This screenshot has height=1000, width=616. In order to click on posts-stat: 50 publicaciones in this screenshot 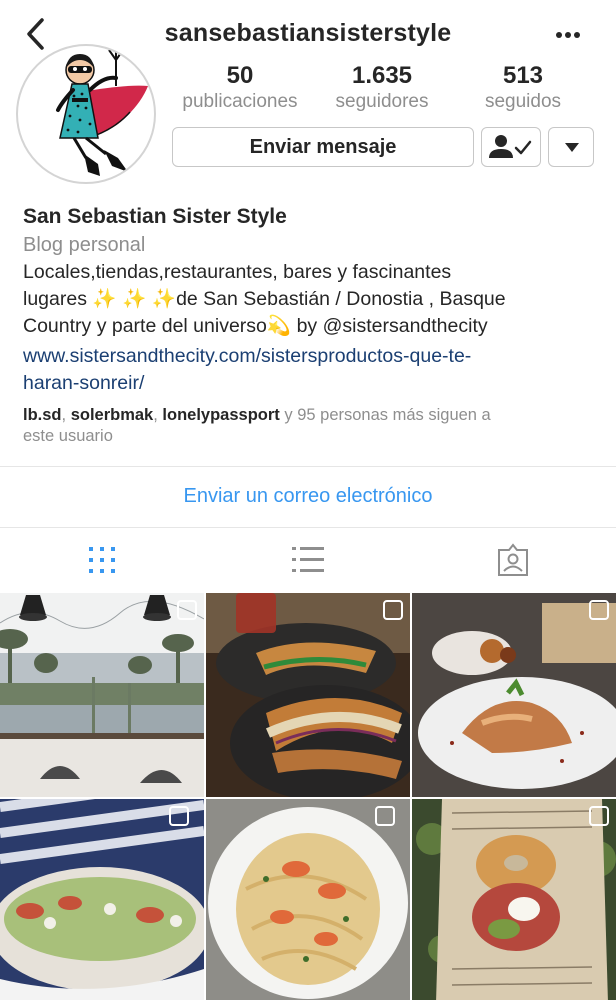, I will do `click(240, 88)`.